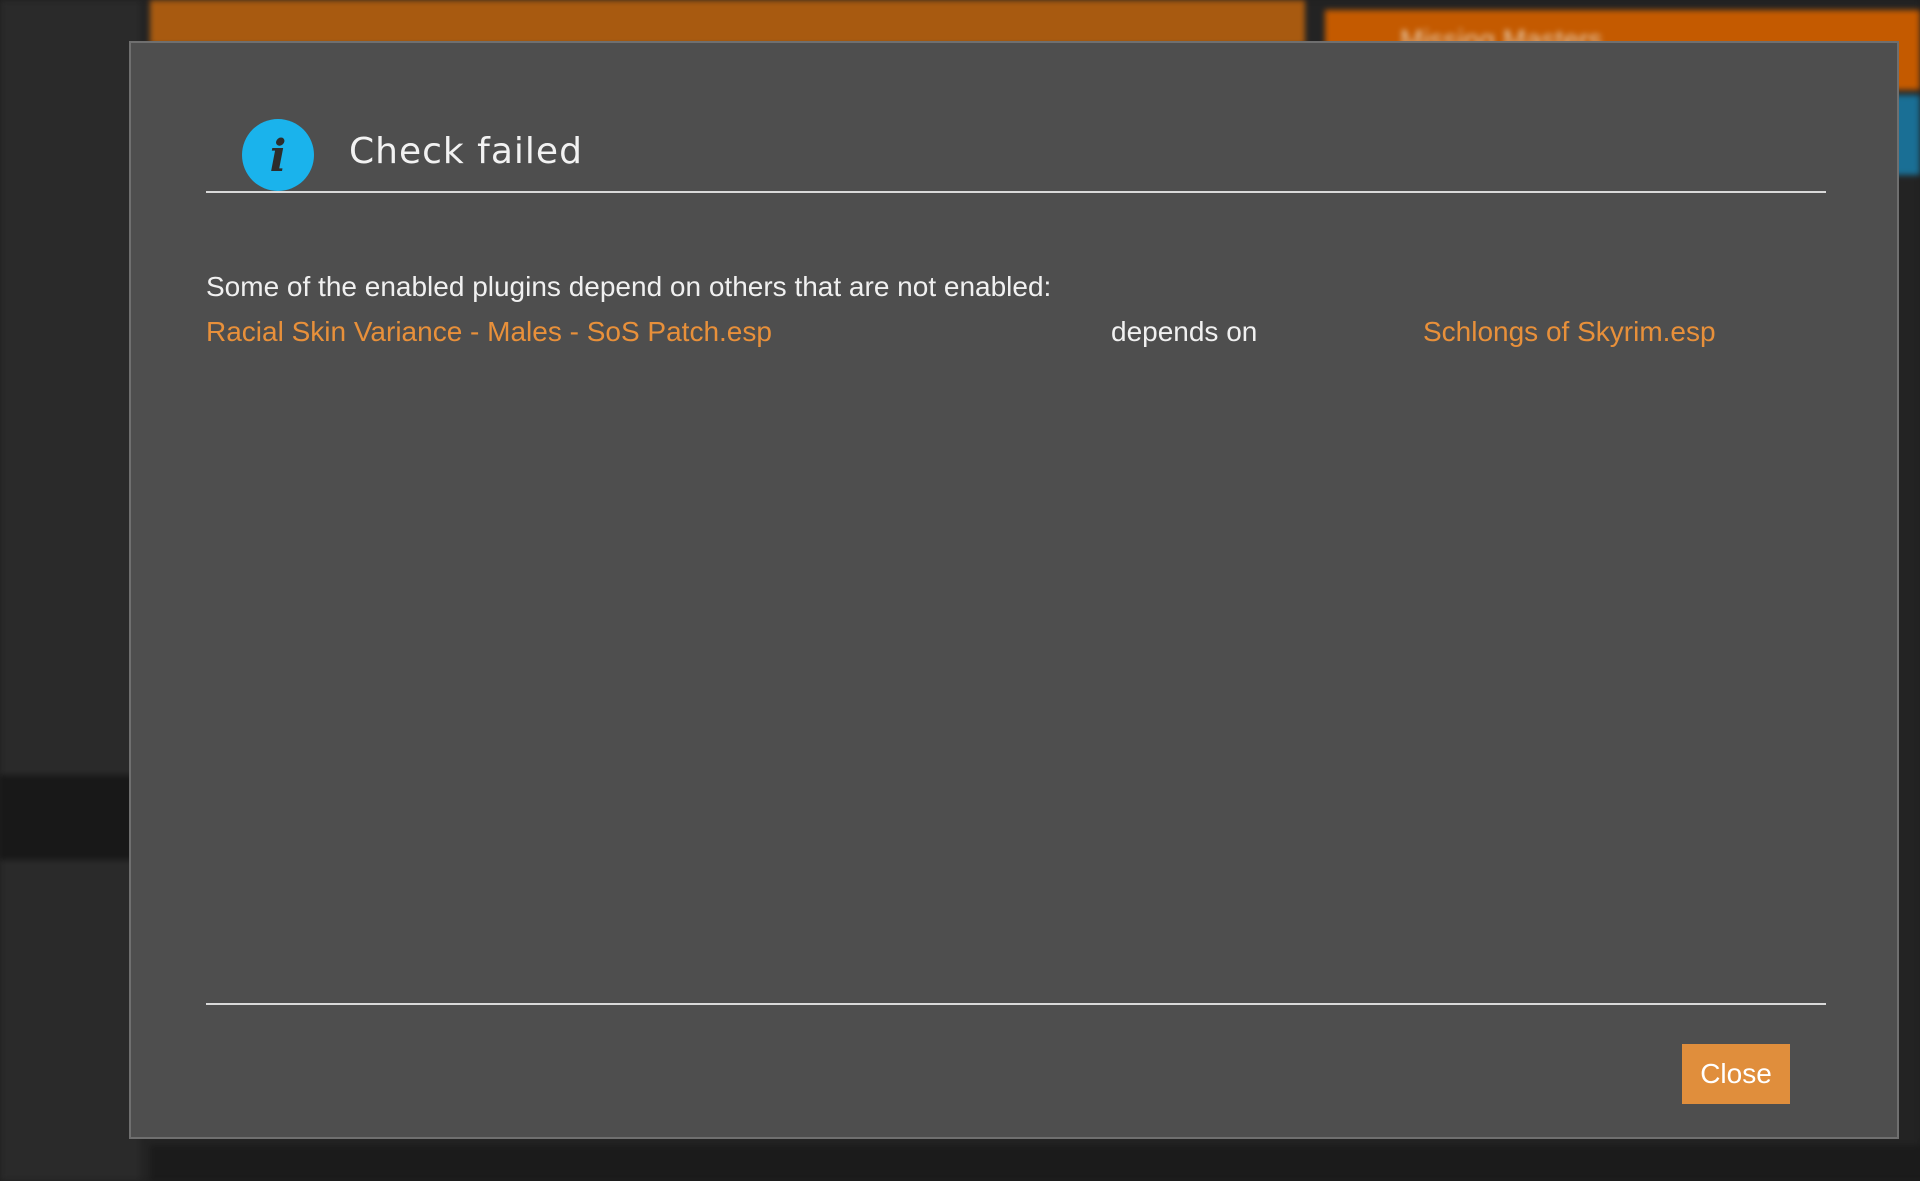 This screenshot has width=1920, height=1181. I want to click on info-icon: i, so click(278, 155).